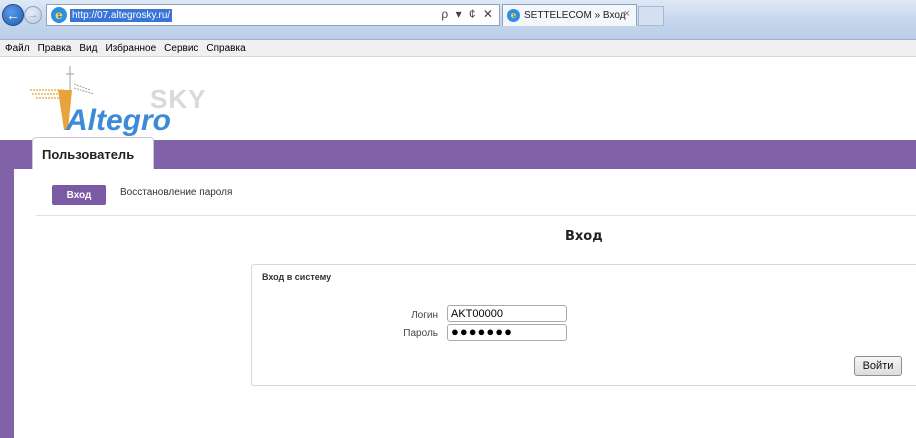 The height and width of the screenshot is (438, 916). What do you see at coordinates (651, 16) in the screenshot?
I see `new-tab-button` at bounding box center [651, 16].